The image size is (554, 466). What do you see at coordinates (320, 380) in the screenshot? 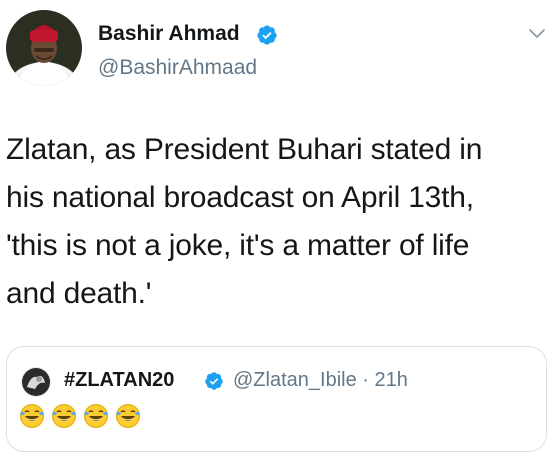
I see `quoted-handle-time: @Zlatan_Ibile · 21h` at bounding box center [320, 380].